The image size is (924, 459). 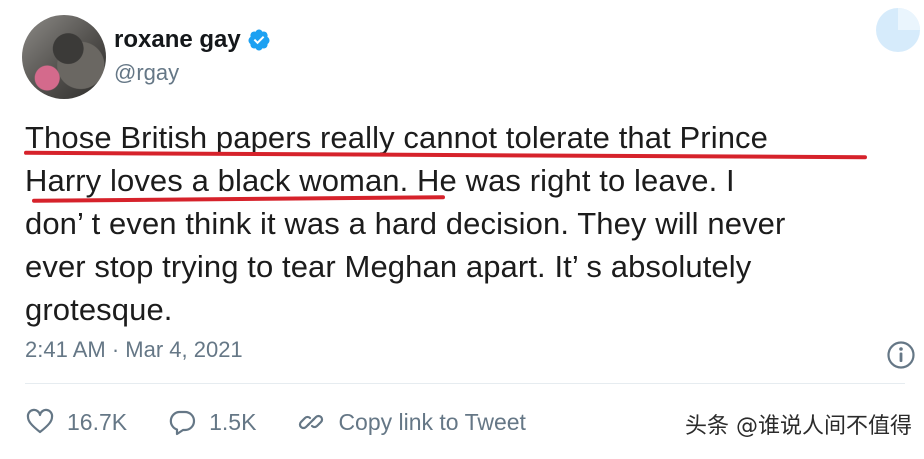 I want to click on tweet-actions: 16.7K 1.5K Copy link to Tweet, so click(x=295, y=422).